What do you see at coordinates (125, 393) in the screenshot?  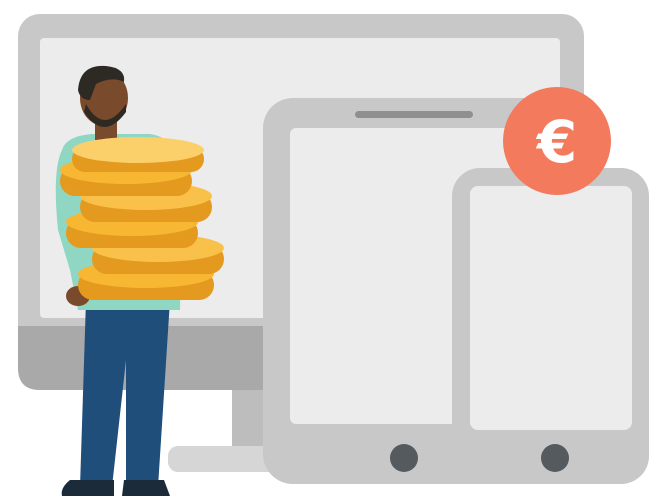 I see `person-pants` at bounding box center [125, 393].